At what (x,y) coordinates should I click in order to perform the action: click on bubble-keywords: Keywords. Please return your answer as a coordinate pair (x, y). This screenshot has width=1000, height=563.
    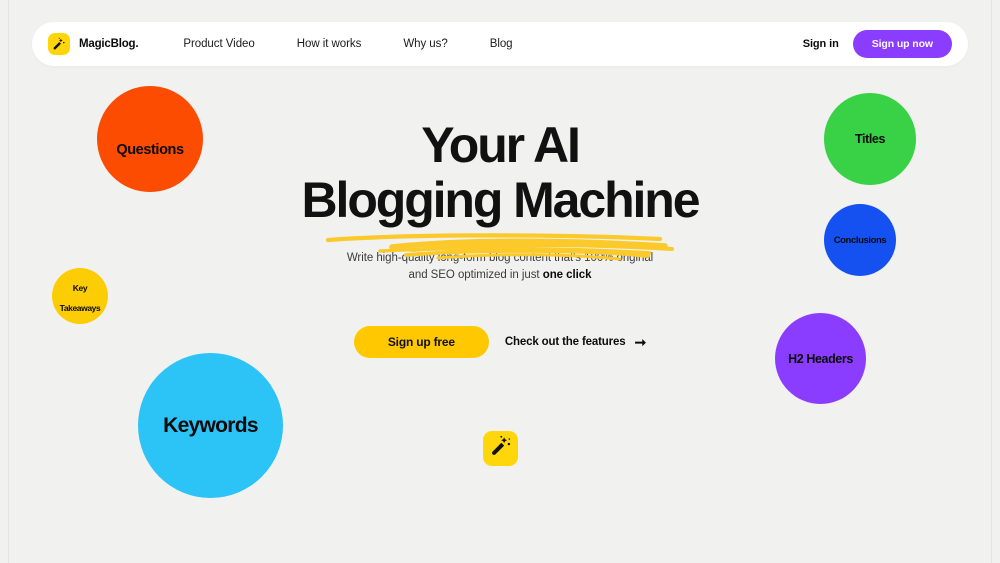
    Looking at the image, I should click on (210, 425).